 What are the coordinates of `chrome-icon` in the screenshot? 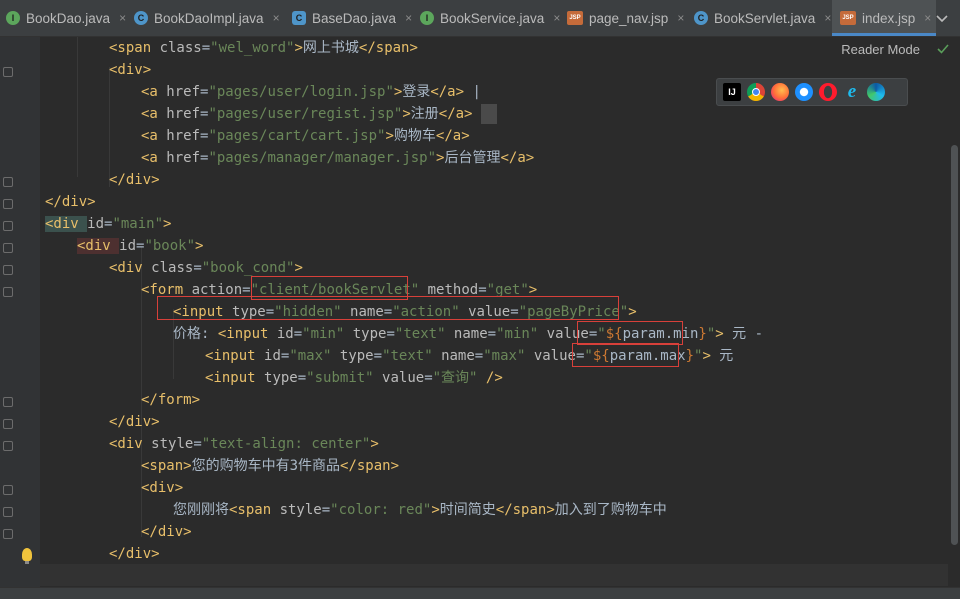 It's located at (756, 92).